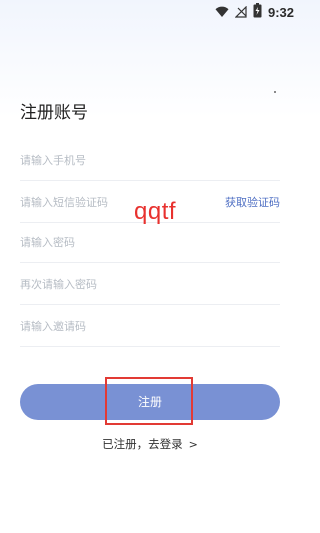 This screenshot has height=533, width=320. I want to click on watermark-text: qqtf, so click(155, 211).